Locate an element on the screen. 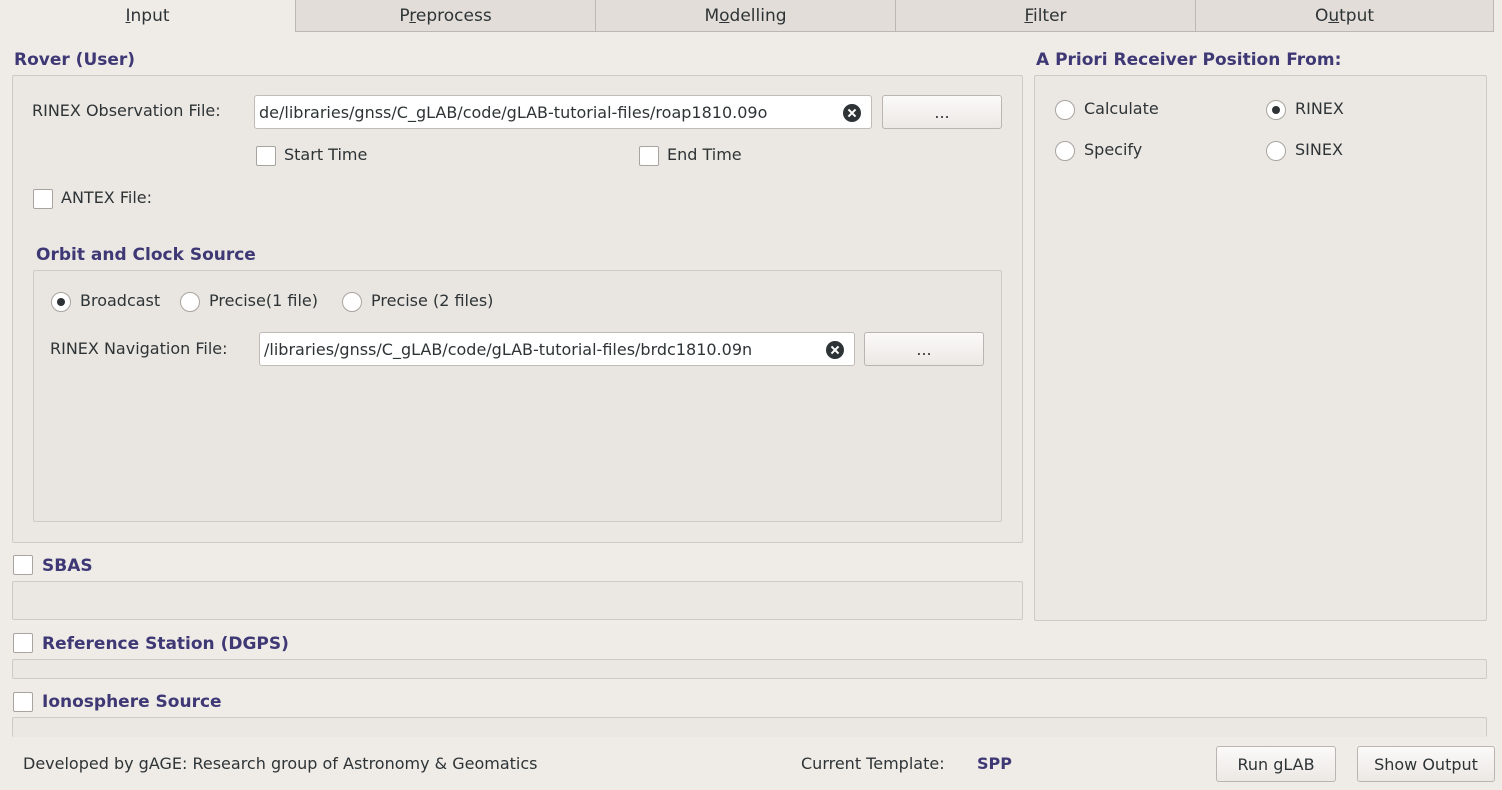 Image resolution: width=1502 pixels, height=790 pixels. orbit-precise1-label: Precise(1 file) is located at coordinates (263, 300).